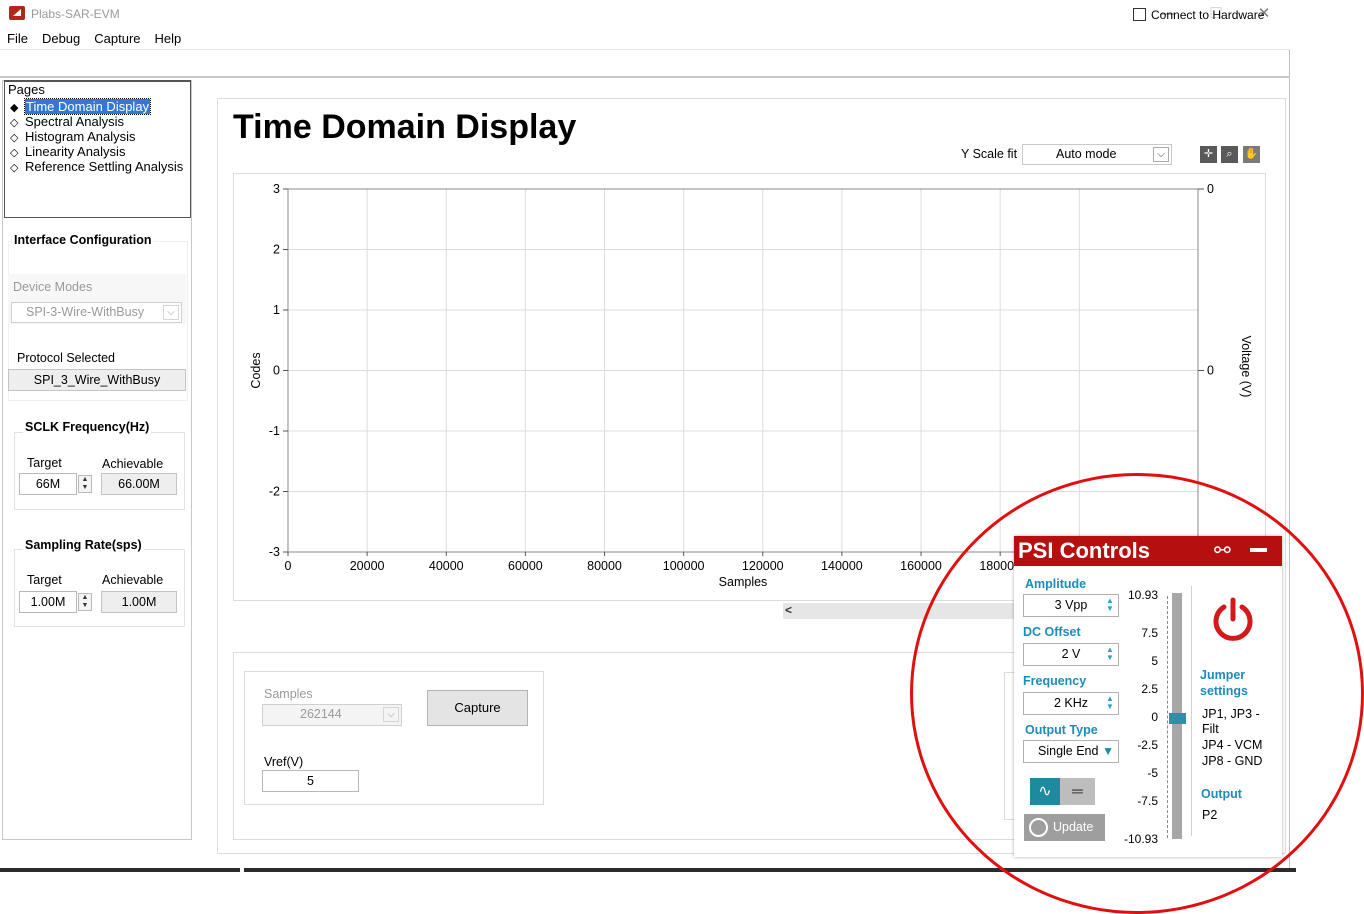 The height and width of the screenshot is (914, 1364). I want to click on connect-hardware-label: Connect to Hardware, so click(1208, 15).